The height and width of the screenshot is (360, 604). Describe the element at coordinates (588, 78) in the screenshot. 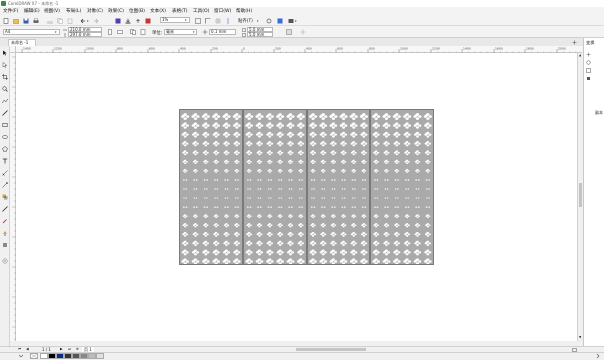

I see `size-icon` at that location.